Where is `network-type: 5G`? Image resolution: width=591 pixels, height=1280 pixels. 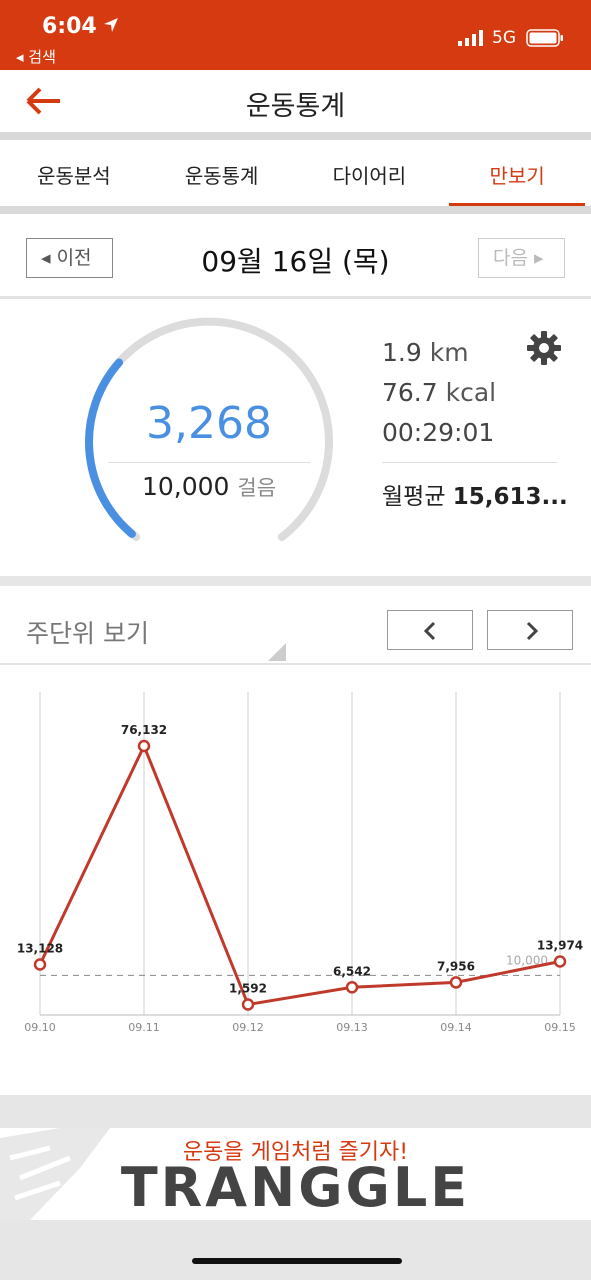 network-type: 5G is located at coordinates (504, 38).